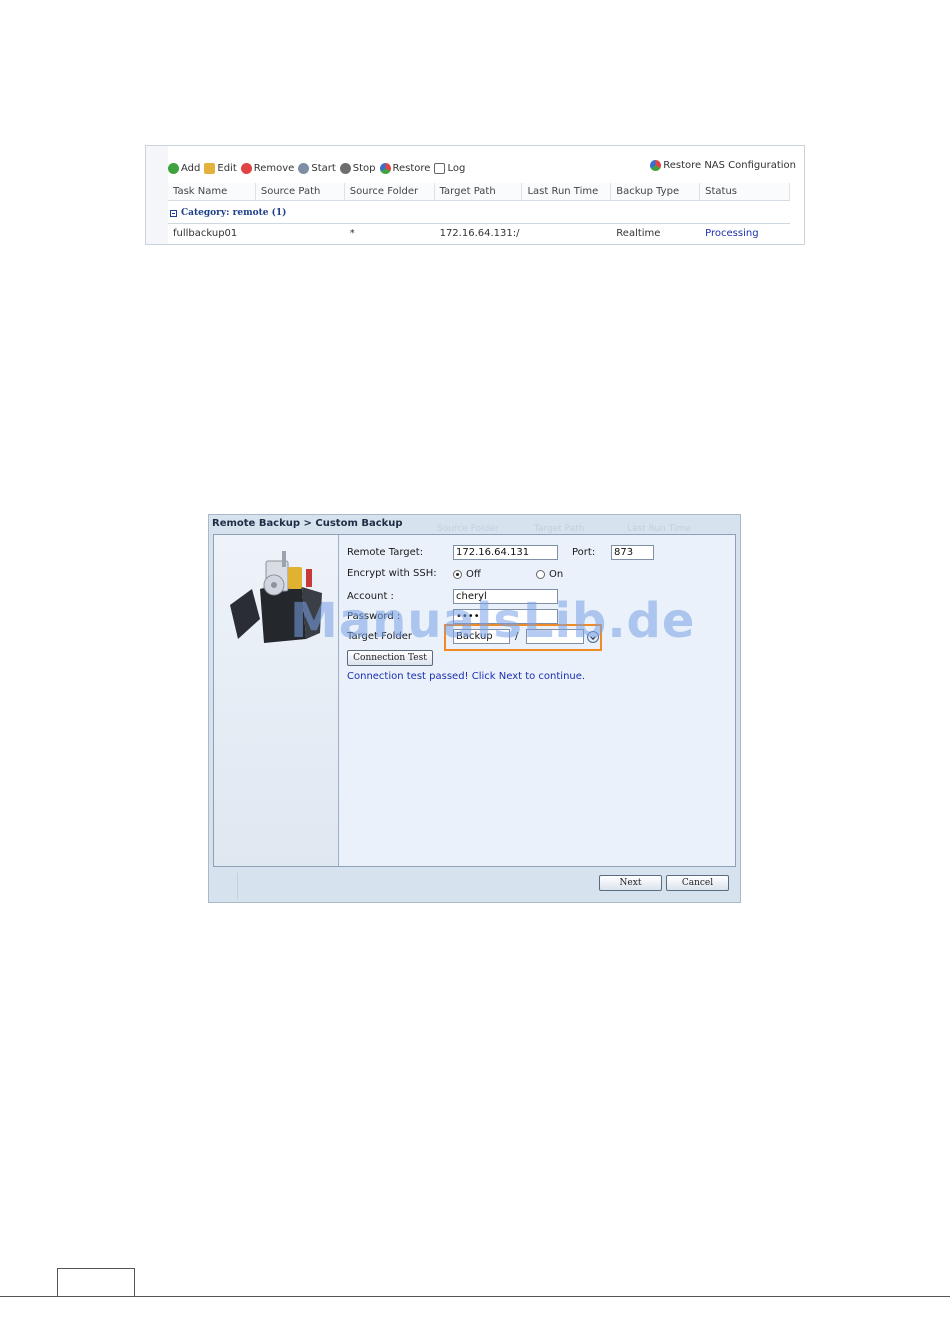 The image size is (950, 1344). What do you see at coordinates (374, 616) in the screenshot?
I see `password-label: Password :` at bounding box center [374, 616].